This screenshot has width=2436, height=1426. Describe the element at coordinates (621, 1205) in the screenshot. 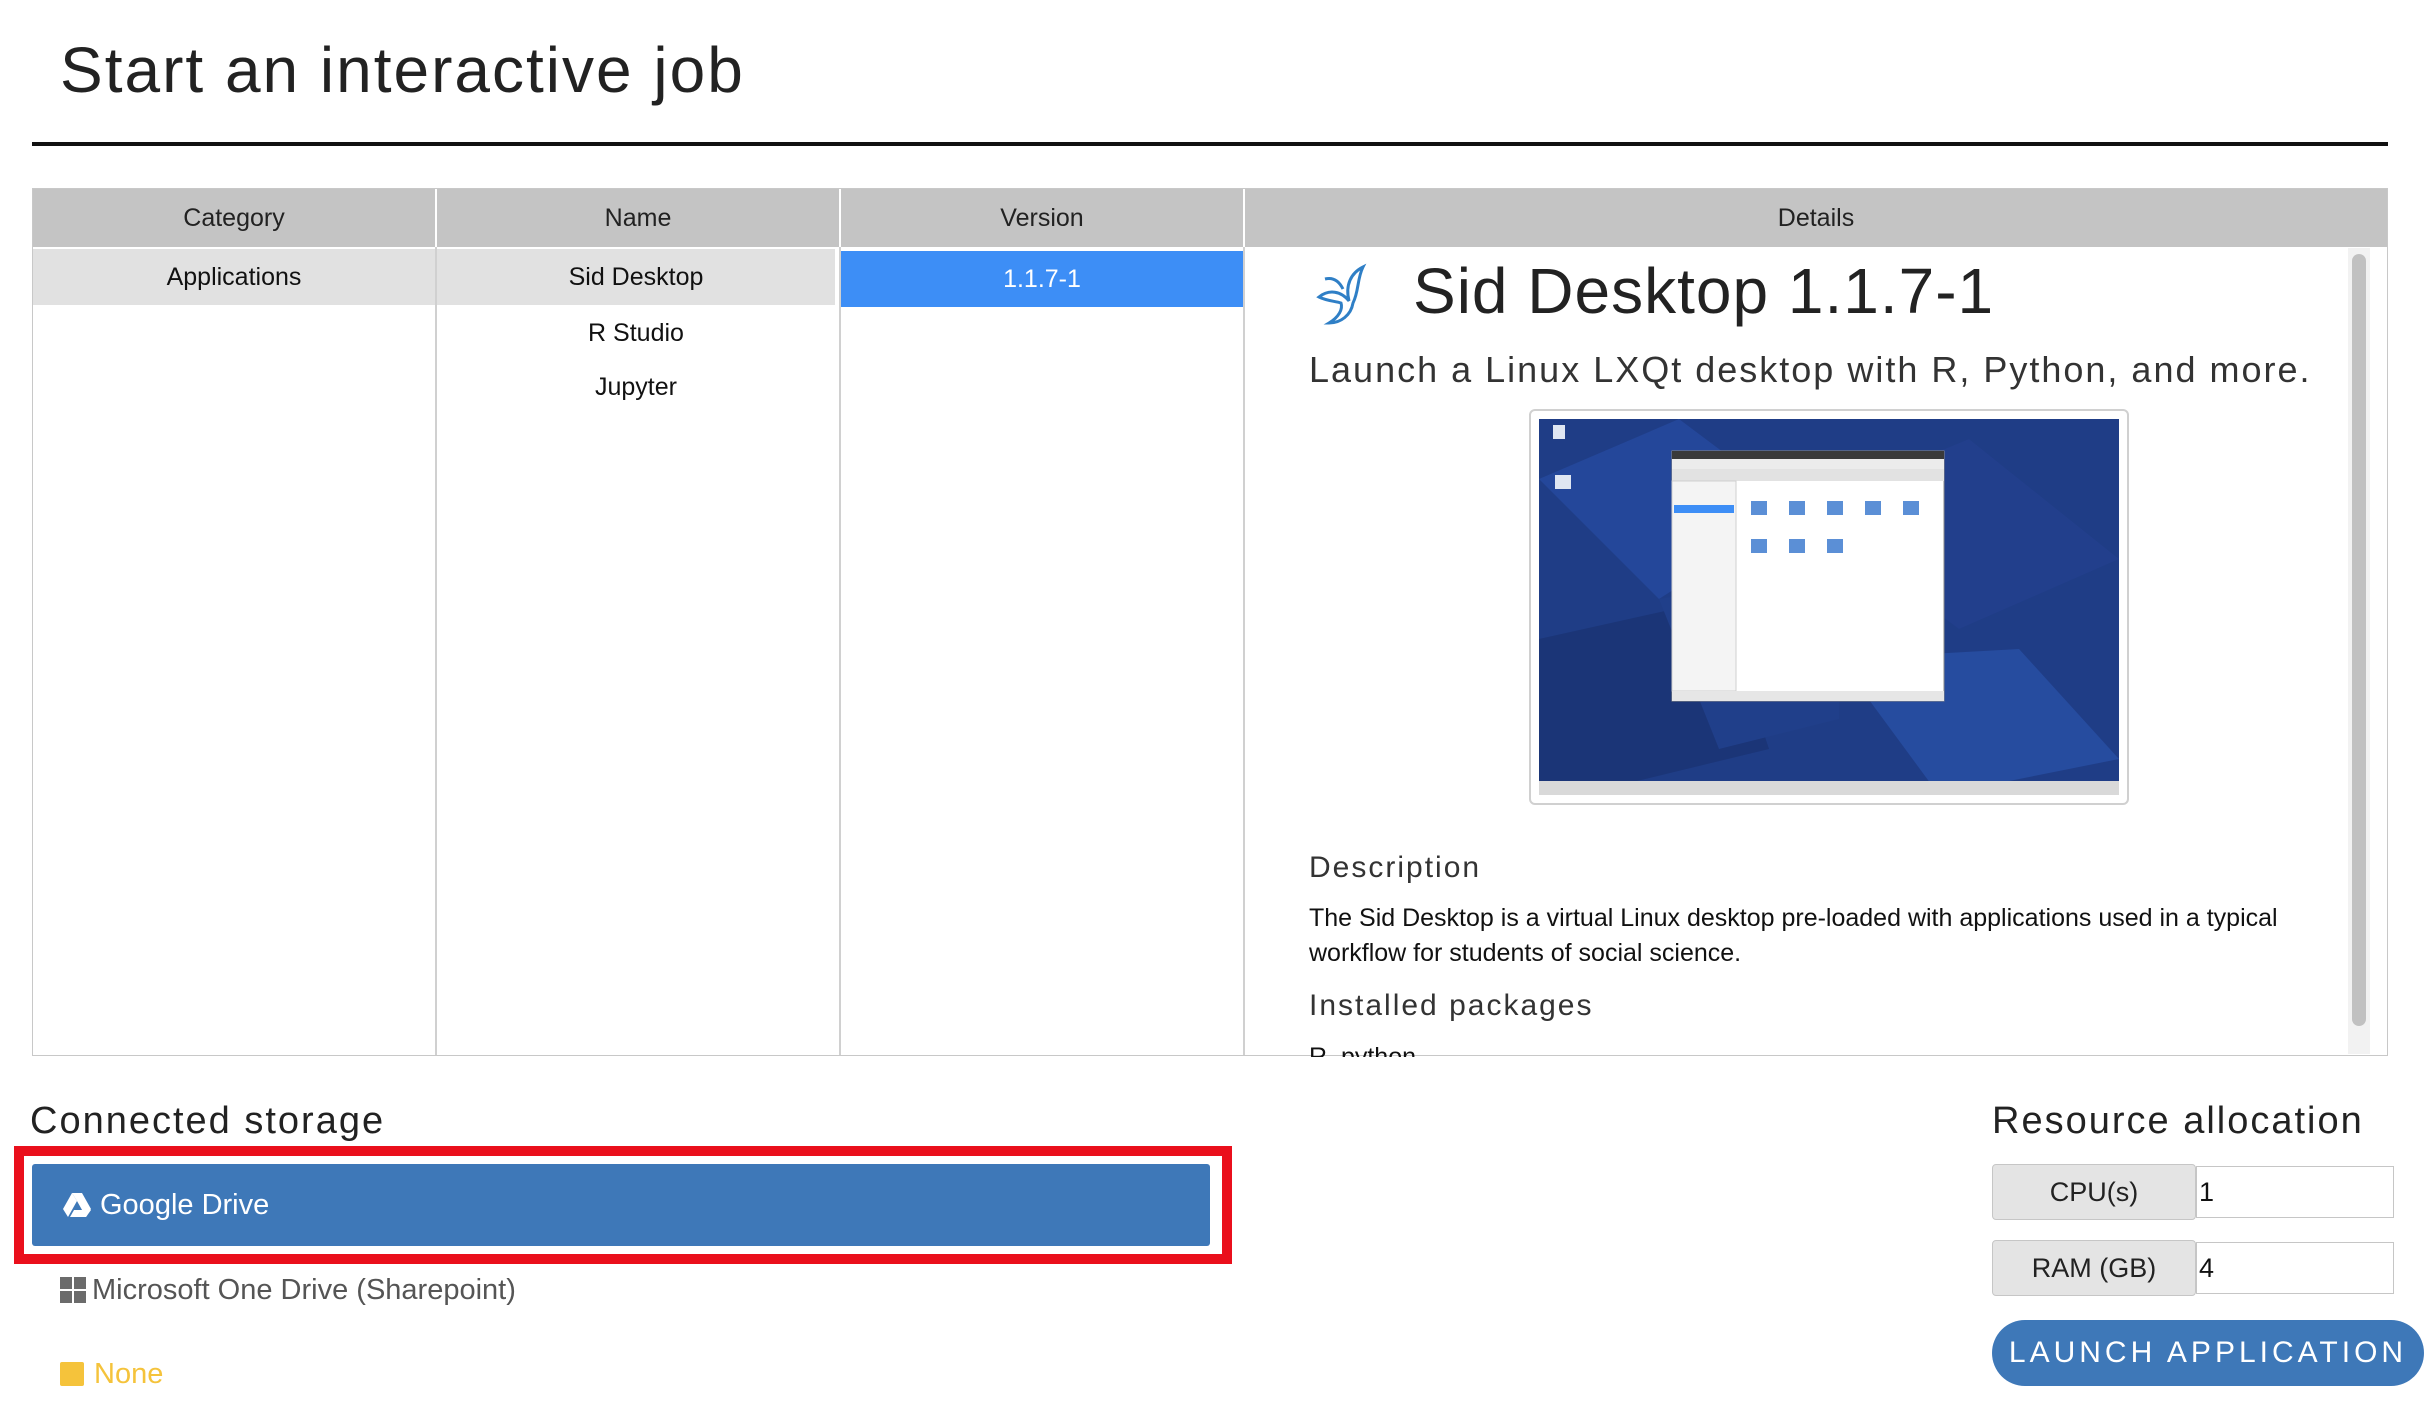

I see `storage-option-google-drive: Google Drive` at that location.